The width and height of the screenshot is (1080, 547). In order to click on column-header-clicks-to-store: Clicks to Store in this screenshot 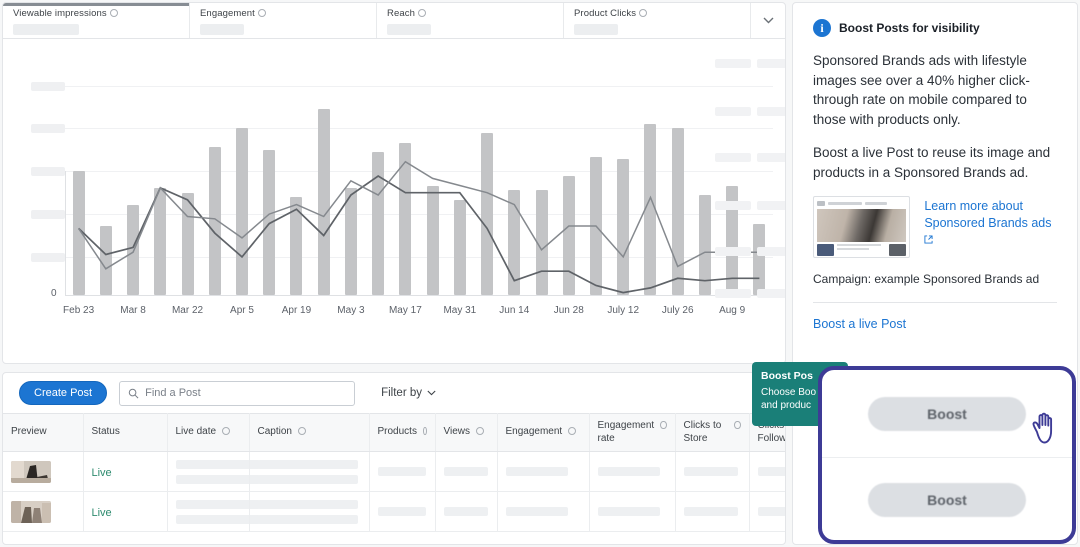, I will do `click(712, 432)`.